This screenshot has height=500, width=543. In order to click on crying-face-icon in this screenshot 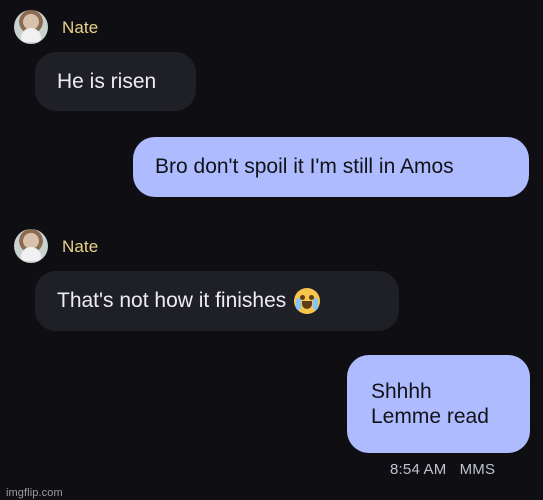, I will do `click(307, 301)`.